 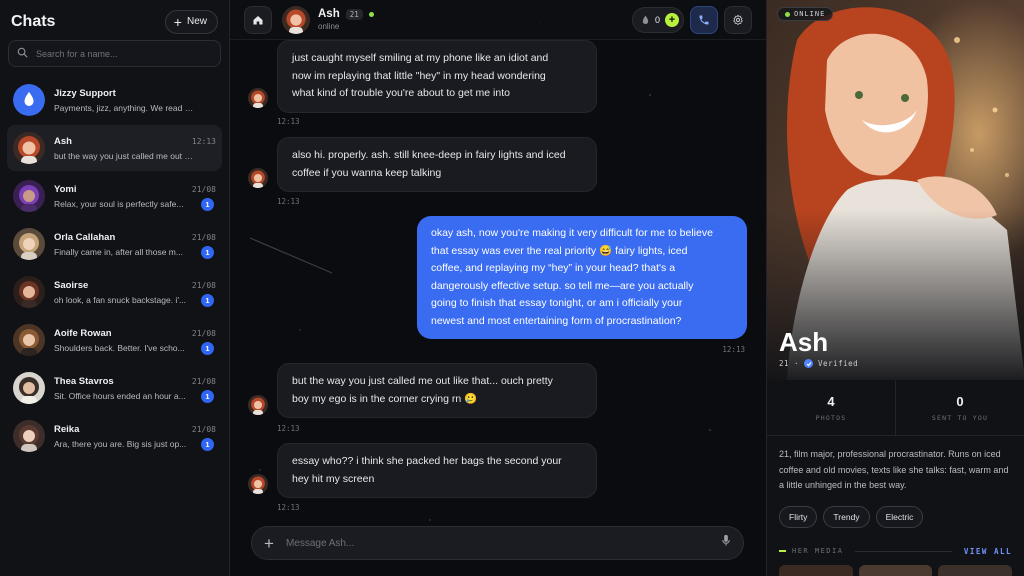 I want to click on sent-count: 0, so click(x=960, y=401).